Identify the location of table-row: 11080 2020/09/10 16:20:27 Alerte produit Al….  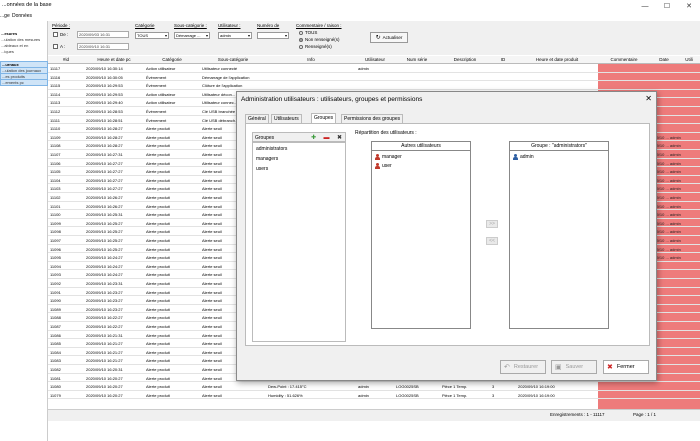
(374, 387).